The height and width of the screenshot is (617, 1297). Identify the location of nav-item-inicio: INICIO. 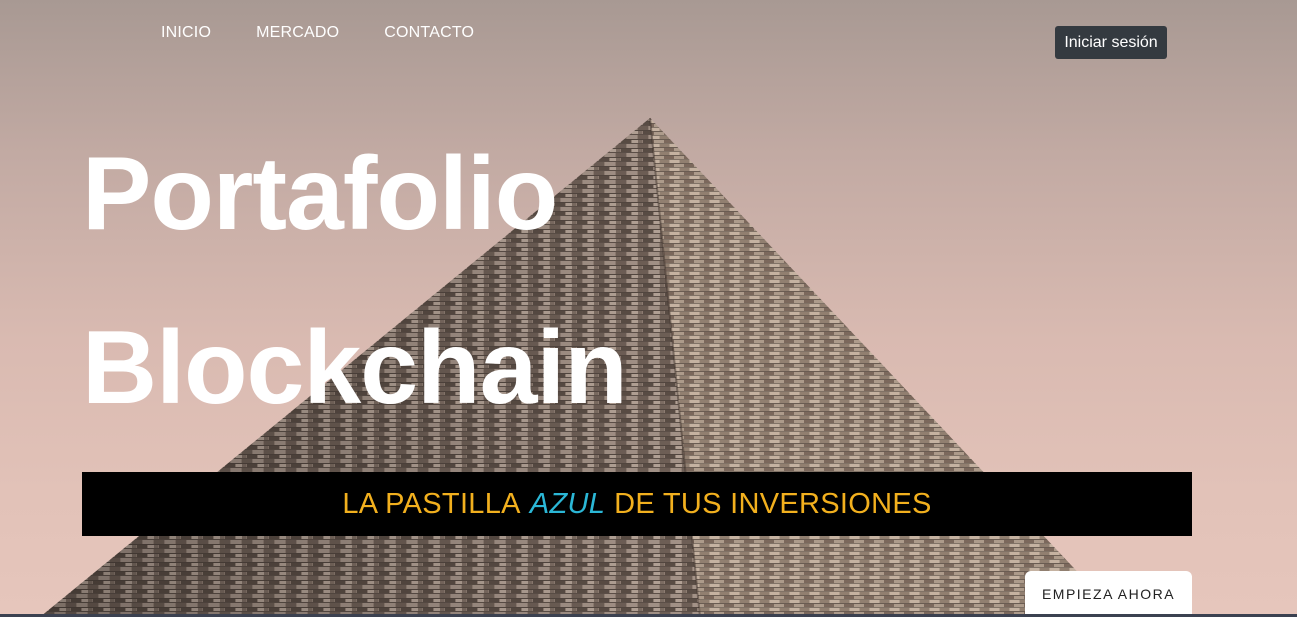
(186, 33).